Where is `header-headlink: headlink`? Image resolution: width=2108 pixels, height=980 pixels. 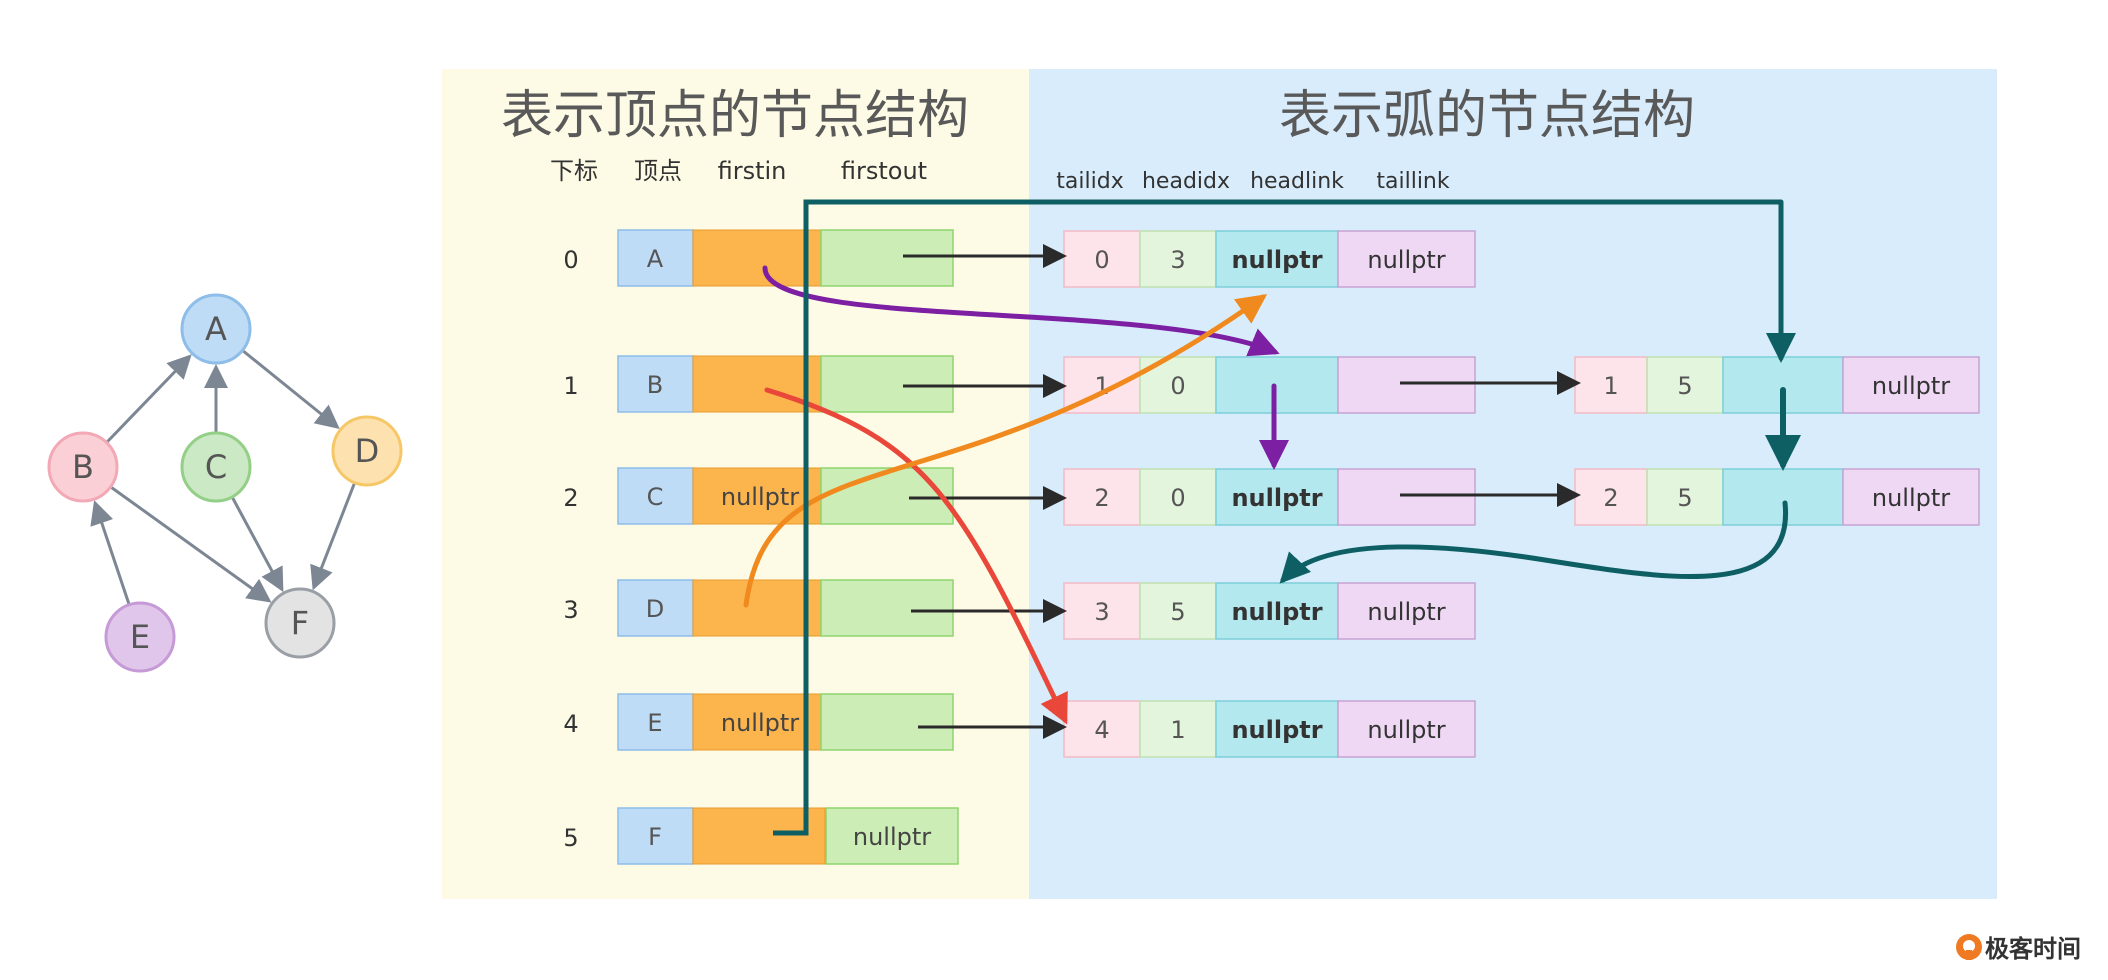 header-headlink: headlink is located at coordinates (1297, 181).